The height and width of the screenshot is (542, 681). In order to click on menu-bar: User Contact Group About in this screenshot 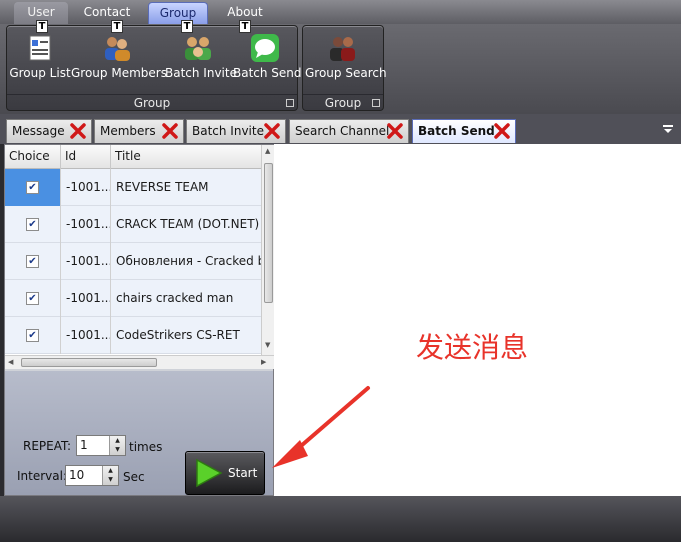, I will do `click(340, 12)`.